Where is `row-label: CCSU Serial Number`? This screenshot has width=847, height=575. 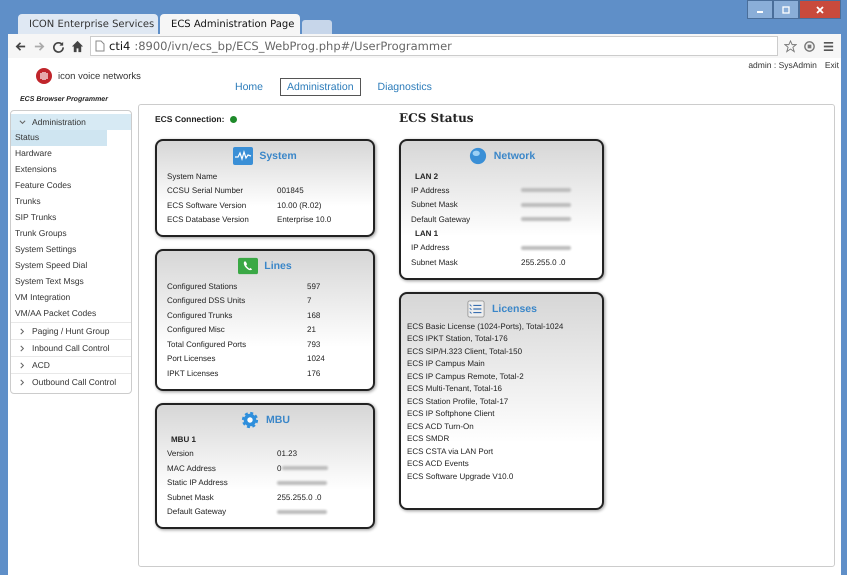 row-label: CCSU Serial Number is located at coordinates (205, 191).